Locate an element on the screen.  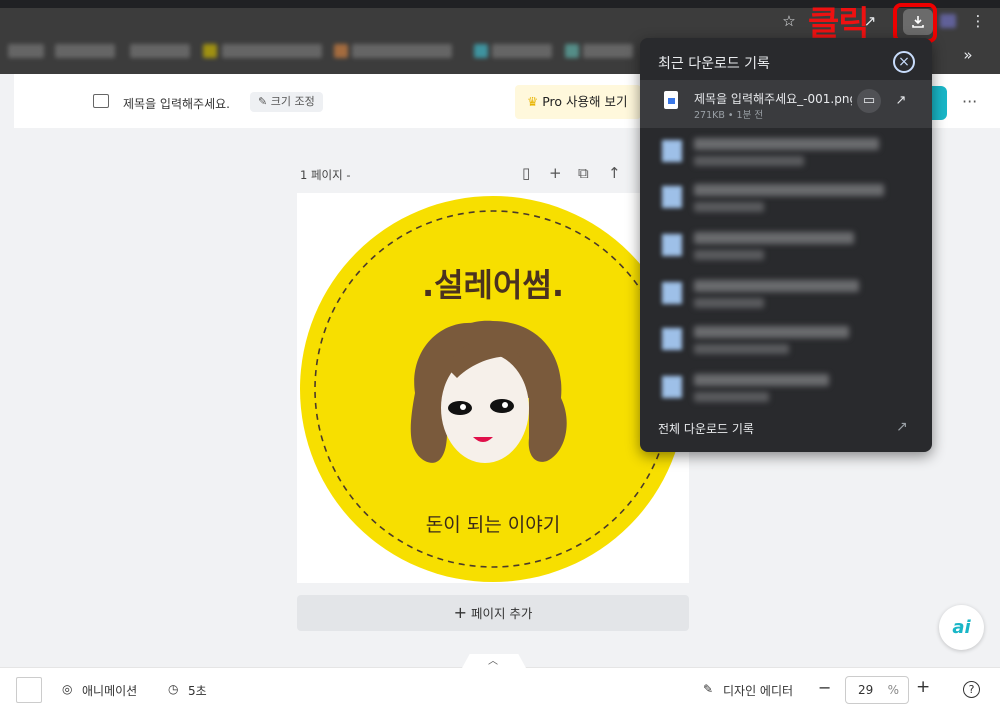
show-in-folder-button: ▭ is located at coordinates (869, 101).